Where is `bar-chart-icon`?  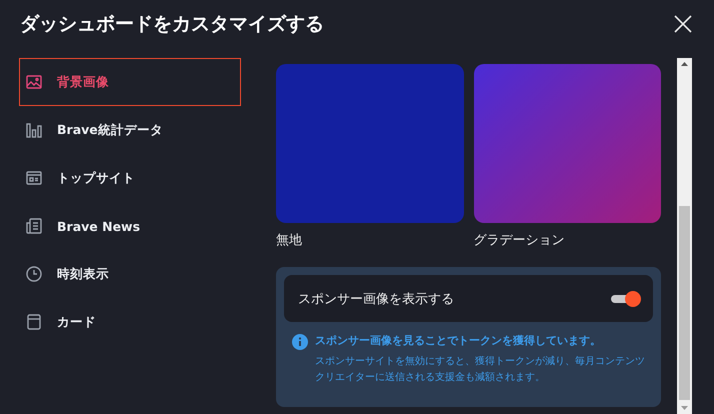
bar-chart-icon is located at coordinates (34, 130).